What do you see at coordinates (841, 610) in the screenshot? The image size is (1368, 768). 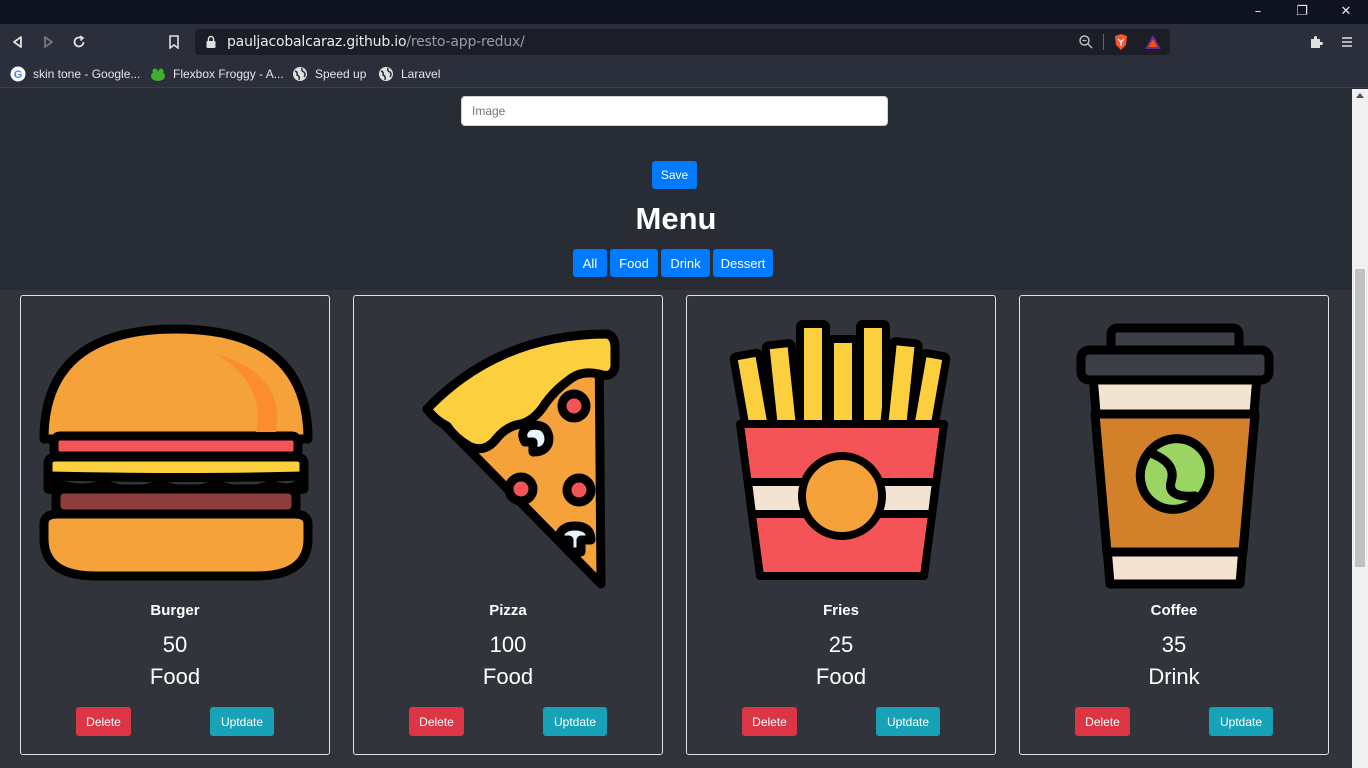 I see `item-name: Fries` at bounding box center [841, 610].